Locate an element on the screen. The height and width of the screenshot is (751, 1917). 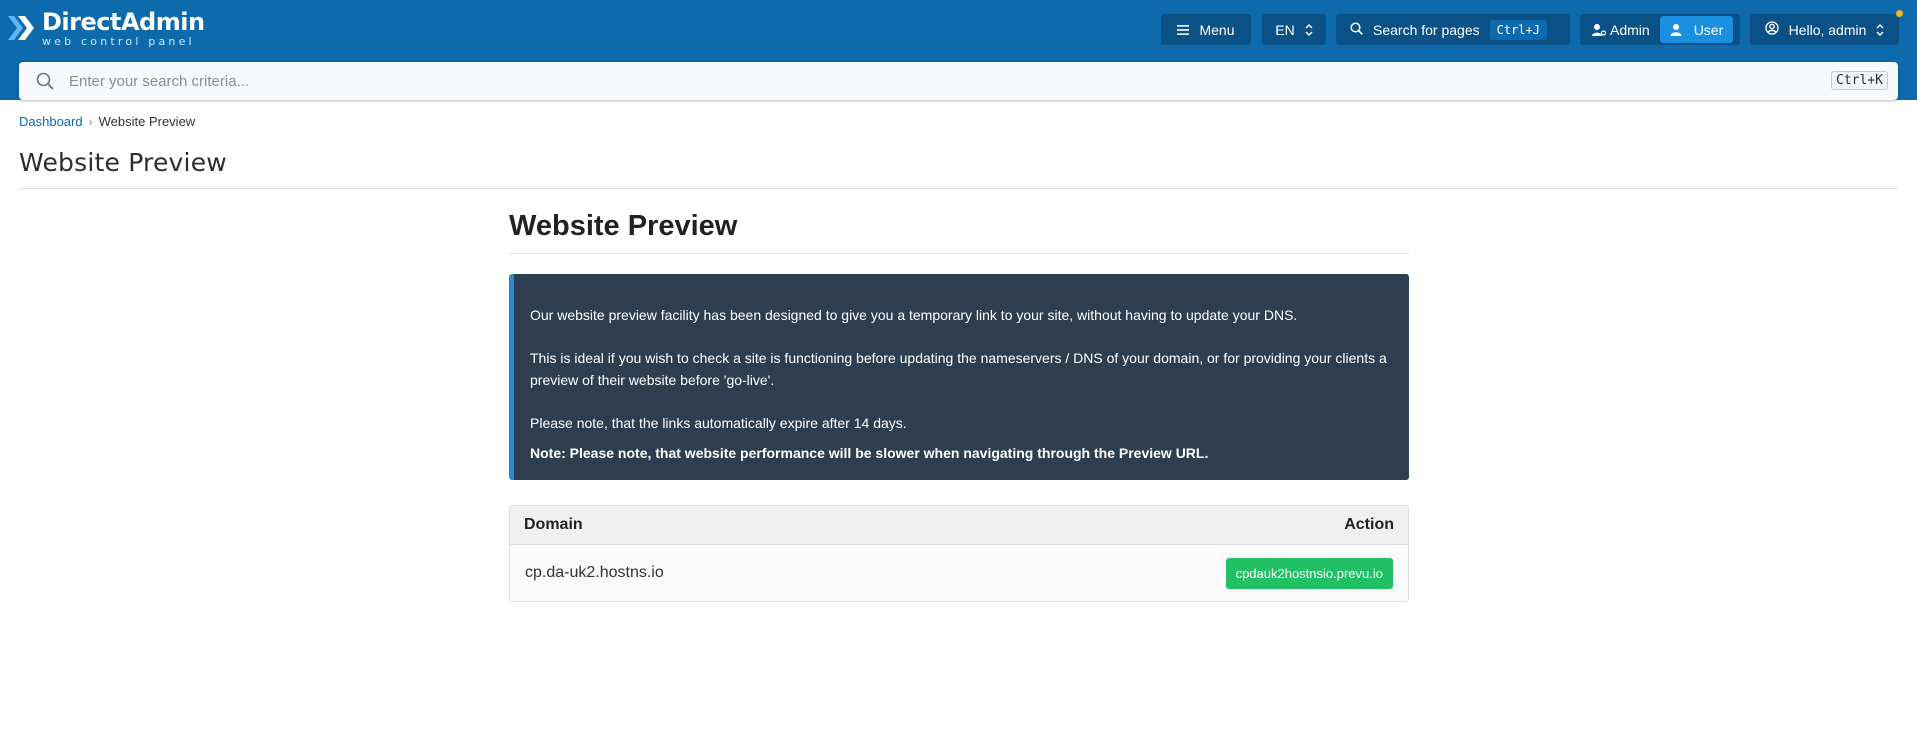
global-search-bar: Ctrl+K is located at coordinates (958, 81).